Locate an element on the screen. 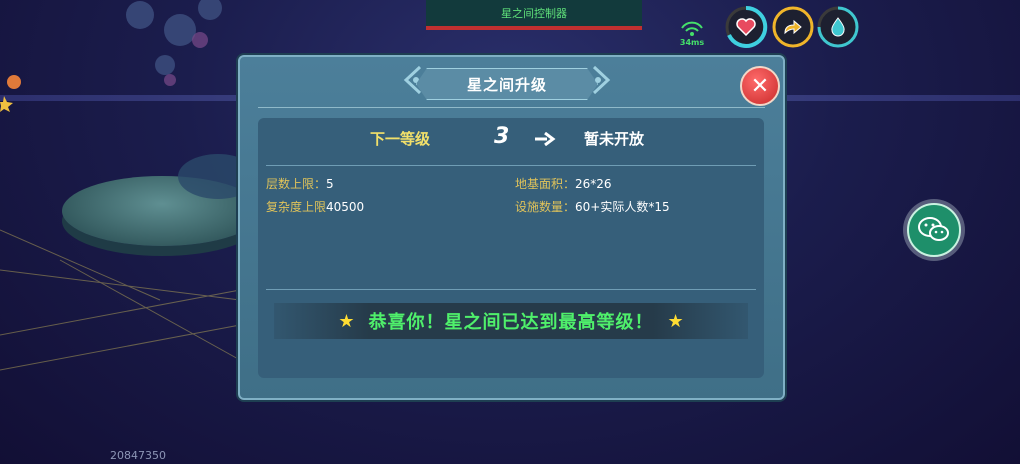 Image resolution: width=1020 pixels, height=464 pixels. banner-divider is located at coordinates (511, 289).